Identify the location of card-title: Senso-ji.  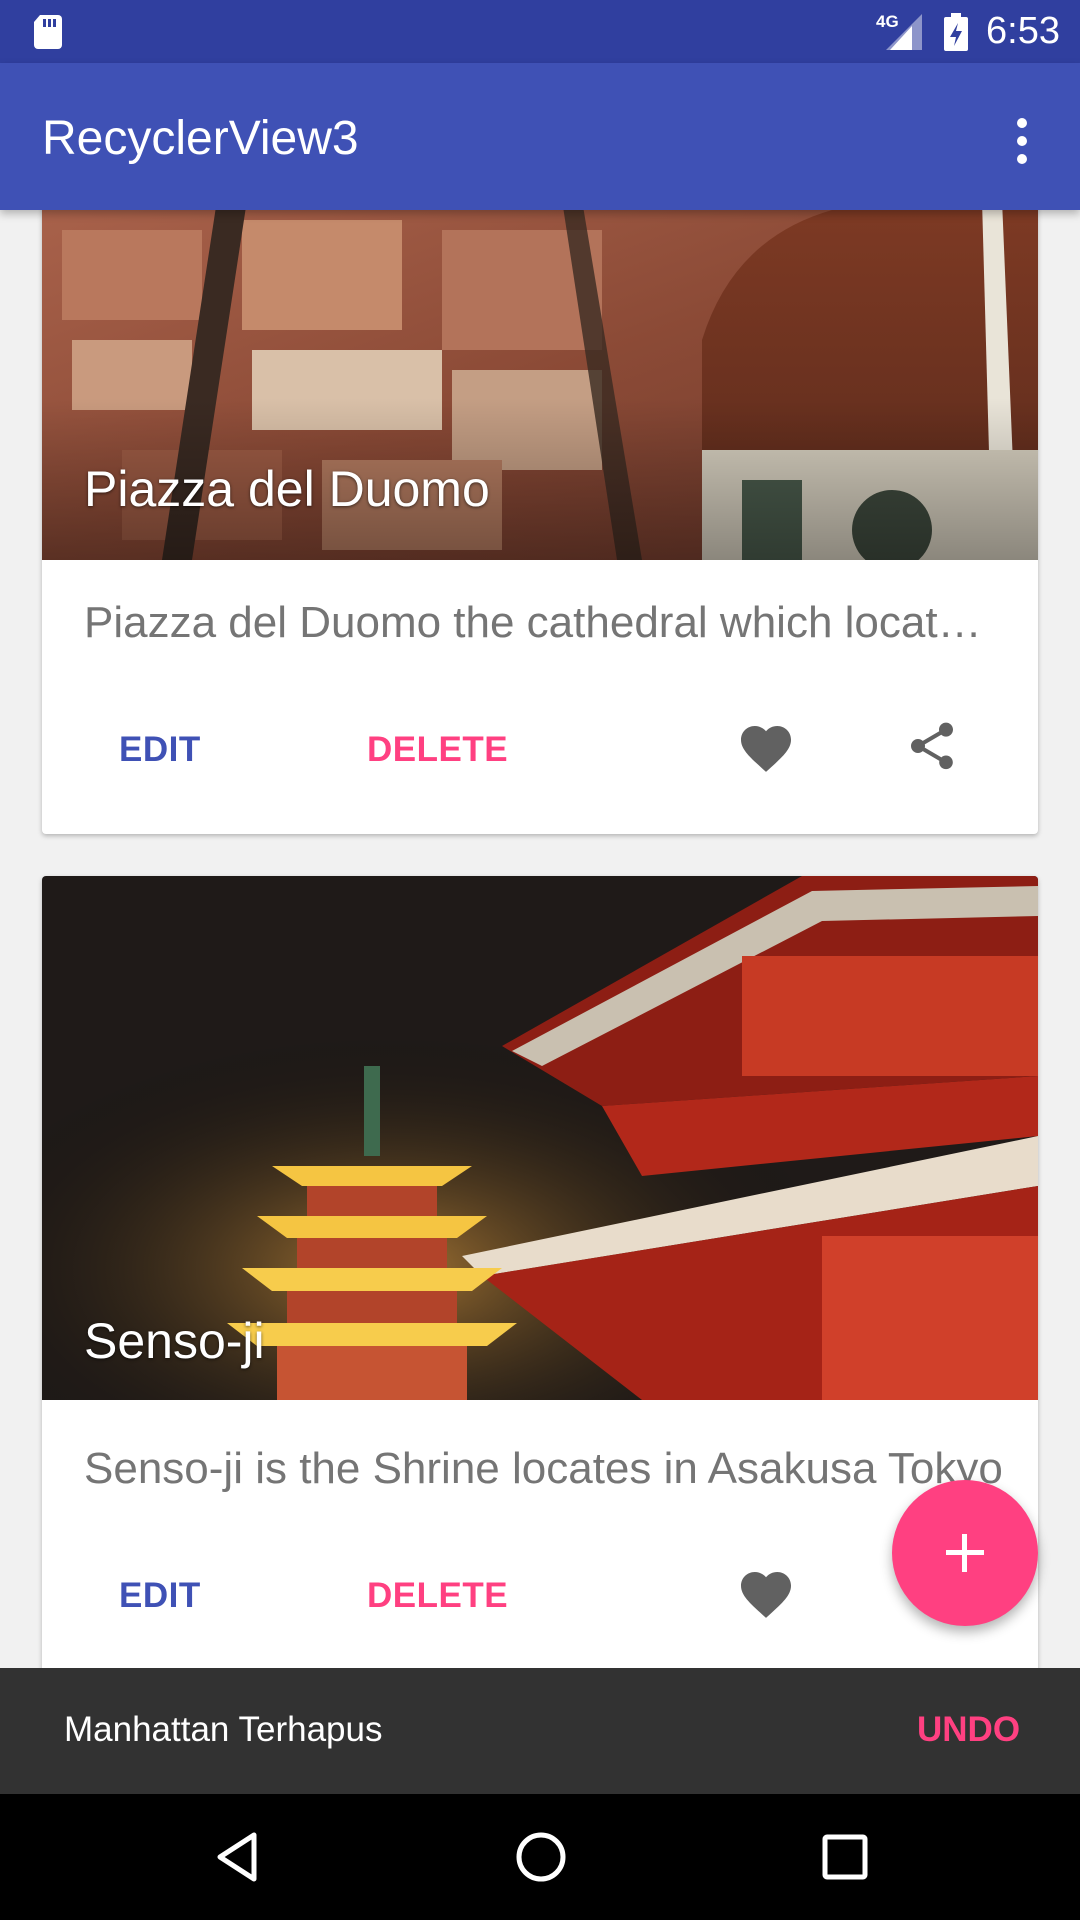
(174, 1341).